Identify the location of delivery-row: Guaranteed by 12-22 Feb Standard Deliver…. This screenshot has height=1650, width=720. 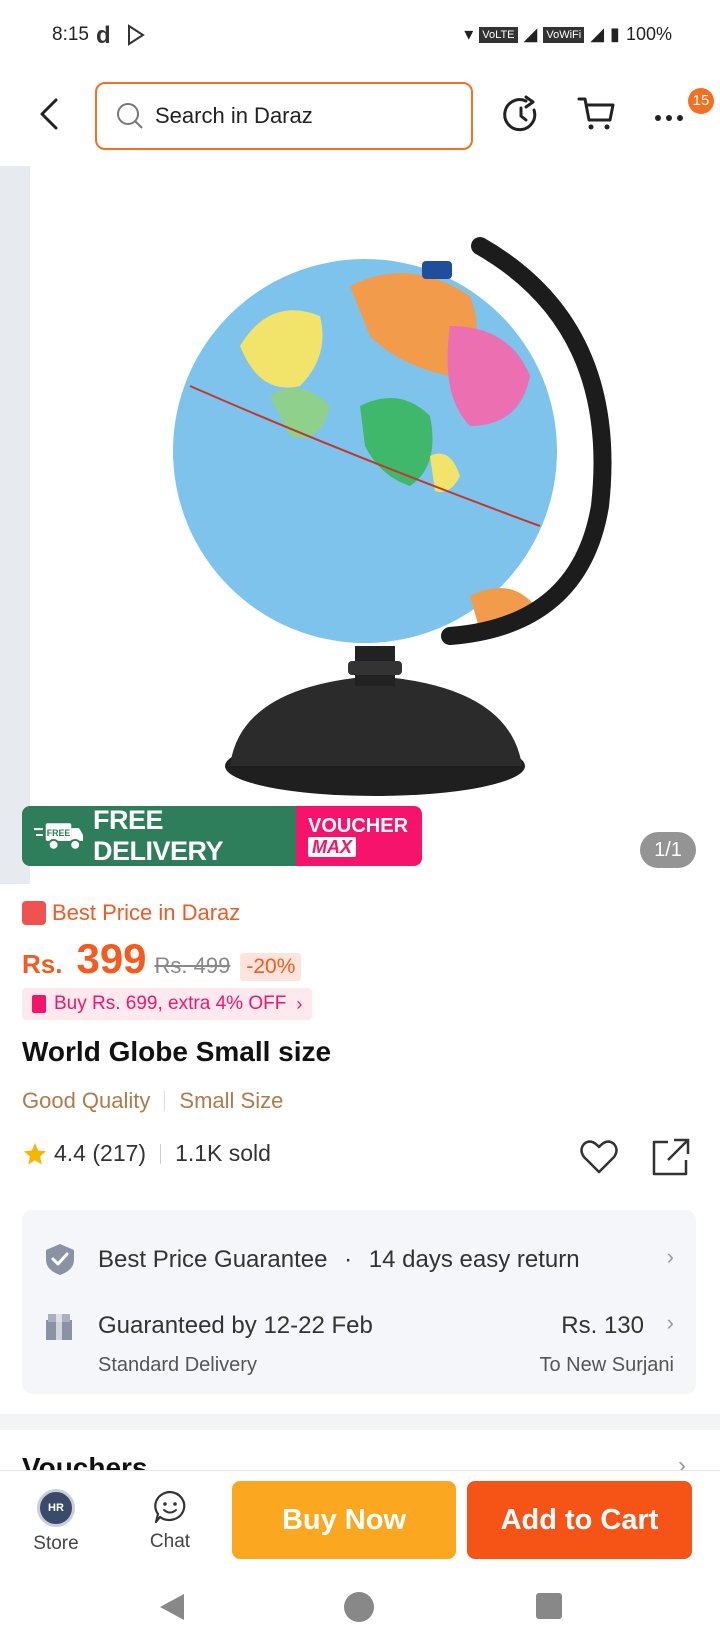
(359, 1345).